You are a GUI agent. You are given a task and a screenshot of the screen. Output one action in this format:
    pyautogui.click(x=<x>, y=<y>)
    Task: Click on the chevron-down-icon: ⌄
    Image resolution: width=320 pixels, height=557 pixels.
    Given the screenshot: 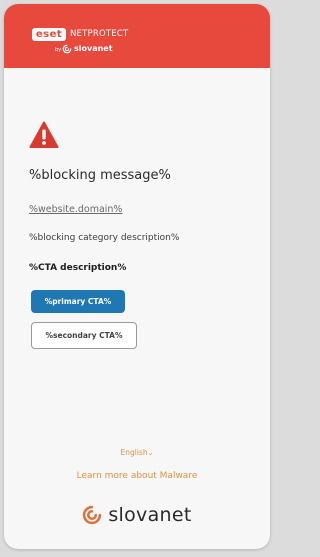 What is the action you would take?
    pyautogui.click(x=150, y=453)
    